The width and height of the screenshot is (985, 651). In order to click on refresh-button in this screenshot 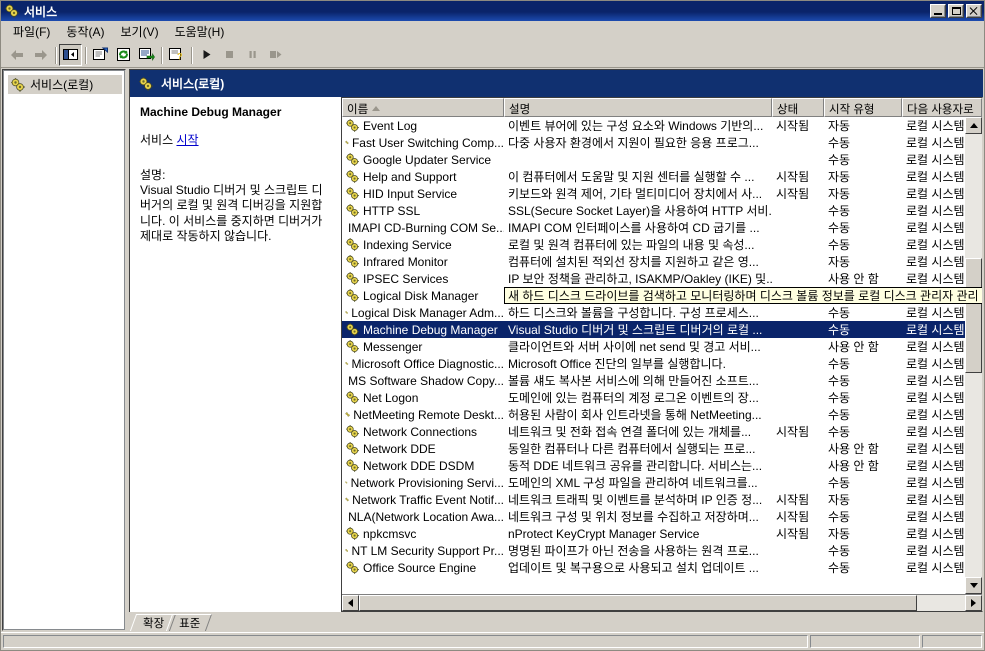, I will do `click(123, 55)`.